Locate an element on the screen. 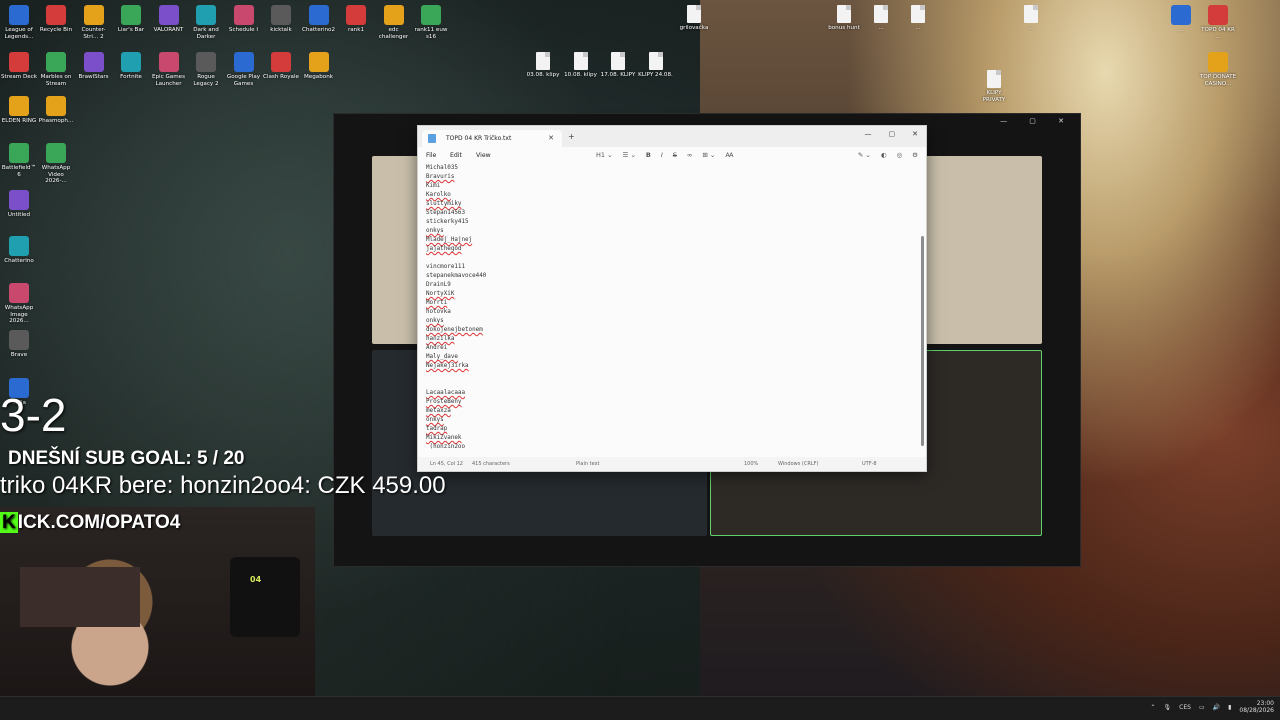  language-indicator: CES is located at coordinates (1185, 707).